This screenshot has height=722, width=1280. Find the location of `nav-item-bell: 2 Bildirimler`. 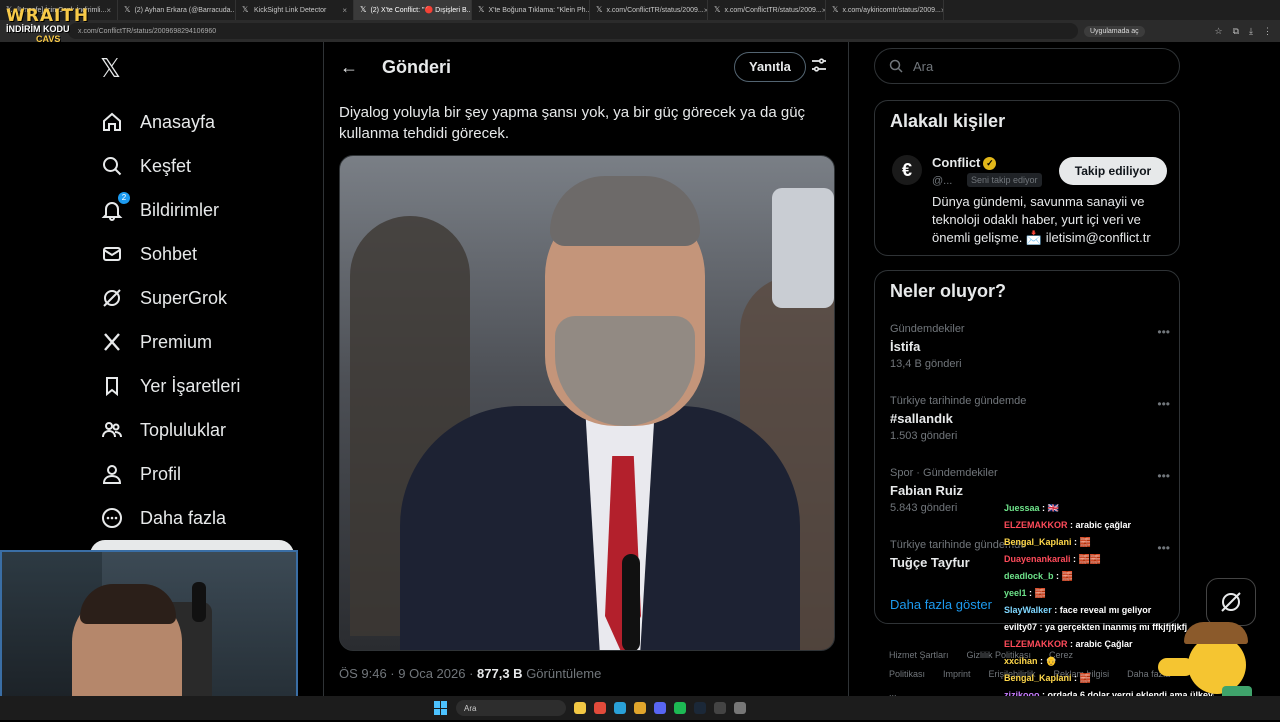

nav-item-bell: 2 Bildirimler is located at coordinates (170, 210).